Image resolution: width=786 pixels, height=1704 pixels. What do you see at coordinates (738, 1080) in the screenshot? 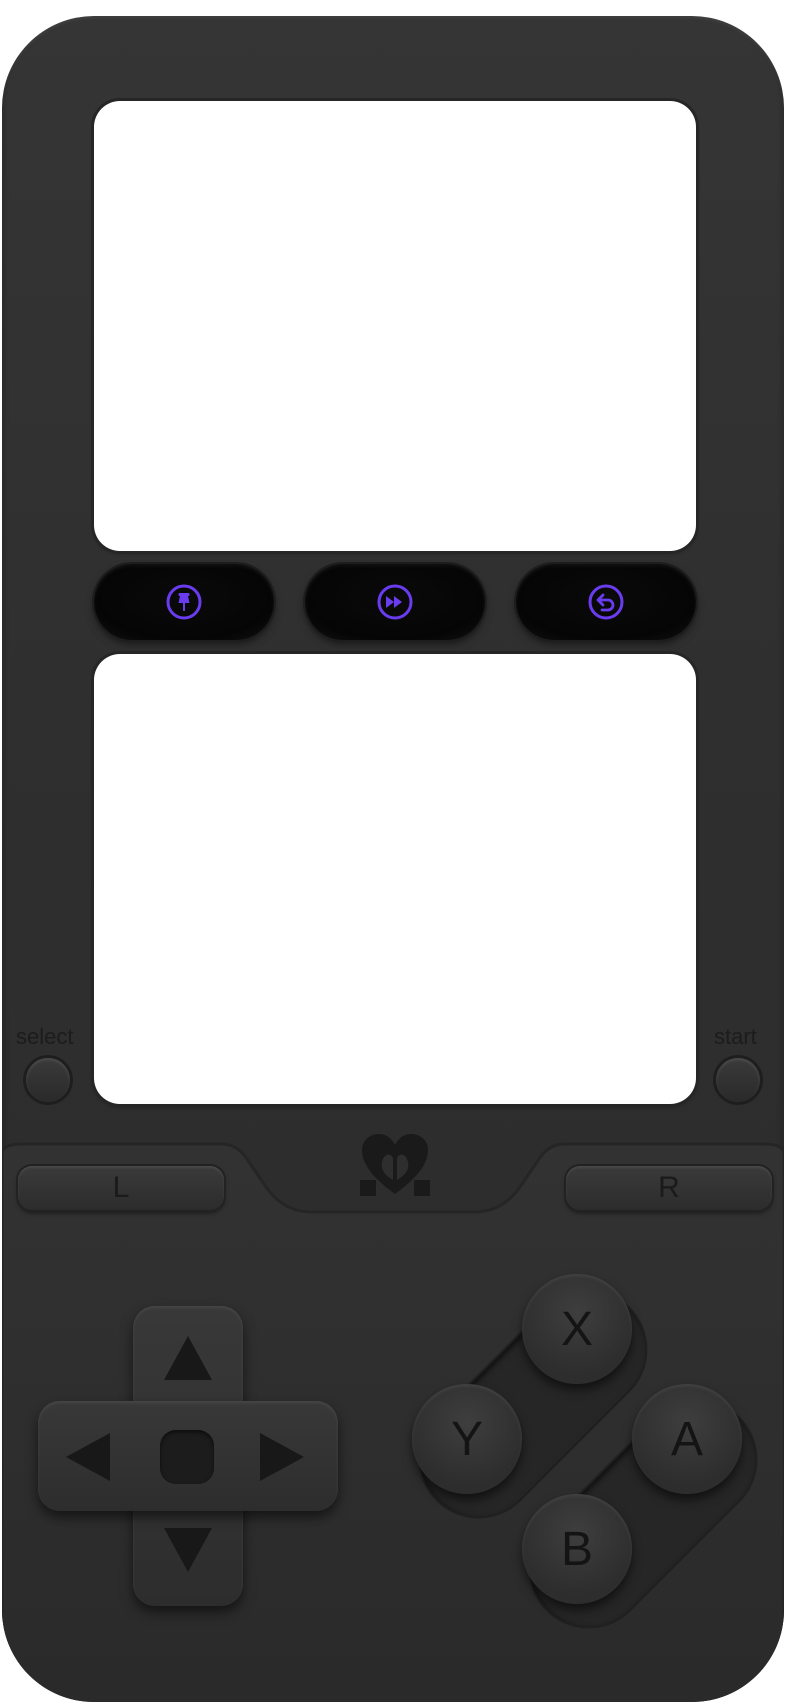
I see `start-button` at bounding box center [738, 1080].